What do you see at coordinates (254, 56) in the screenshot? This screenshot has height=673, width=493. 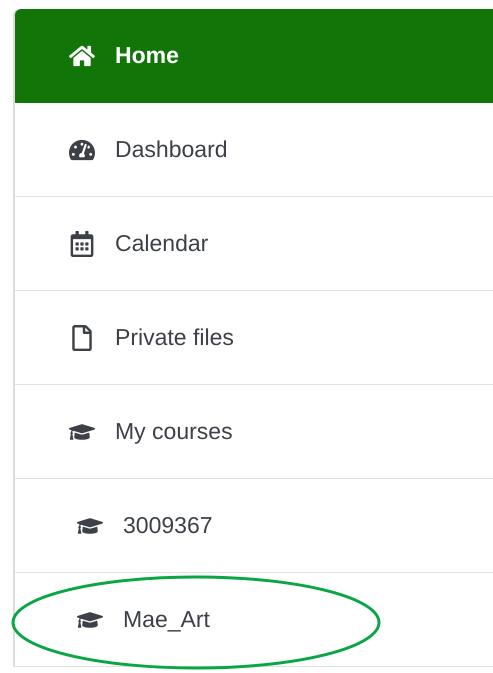 I see `nav-item: Home` at bounding box center [254, 56].